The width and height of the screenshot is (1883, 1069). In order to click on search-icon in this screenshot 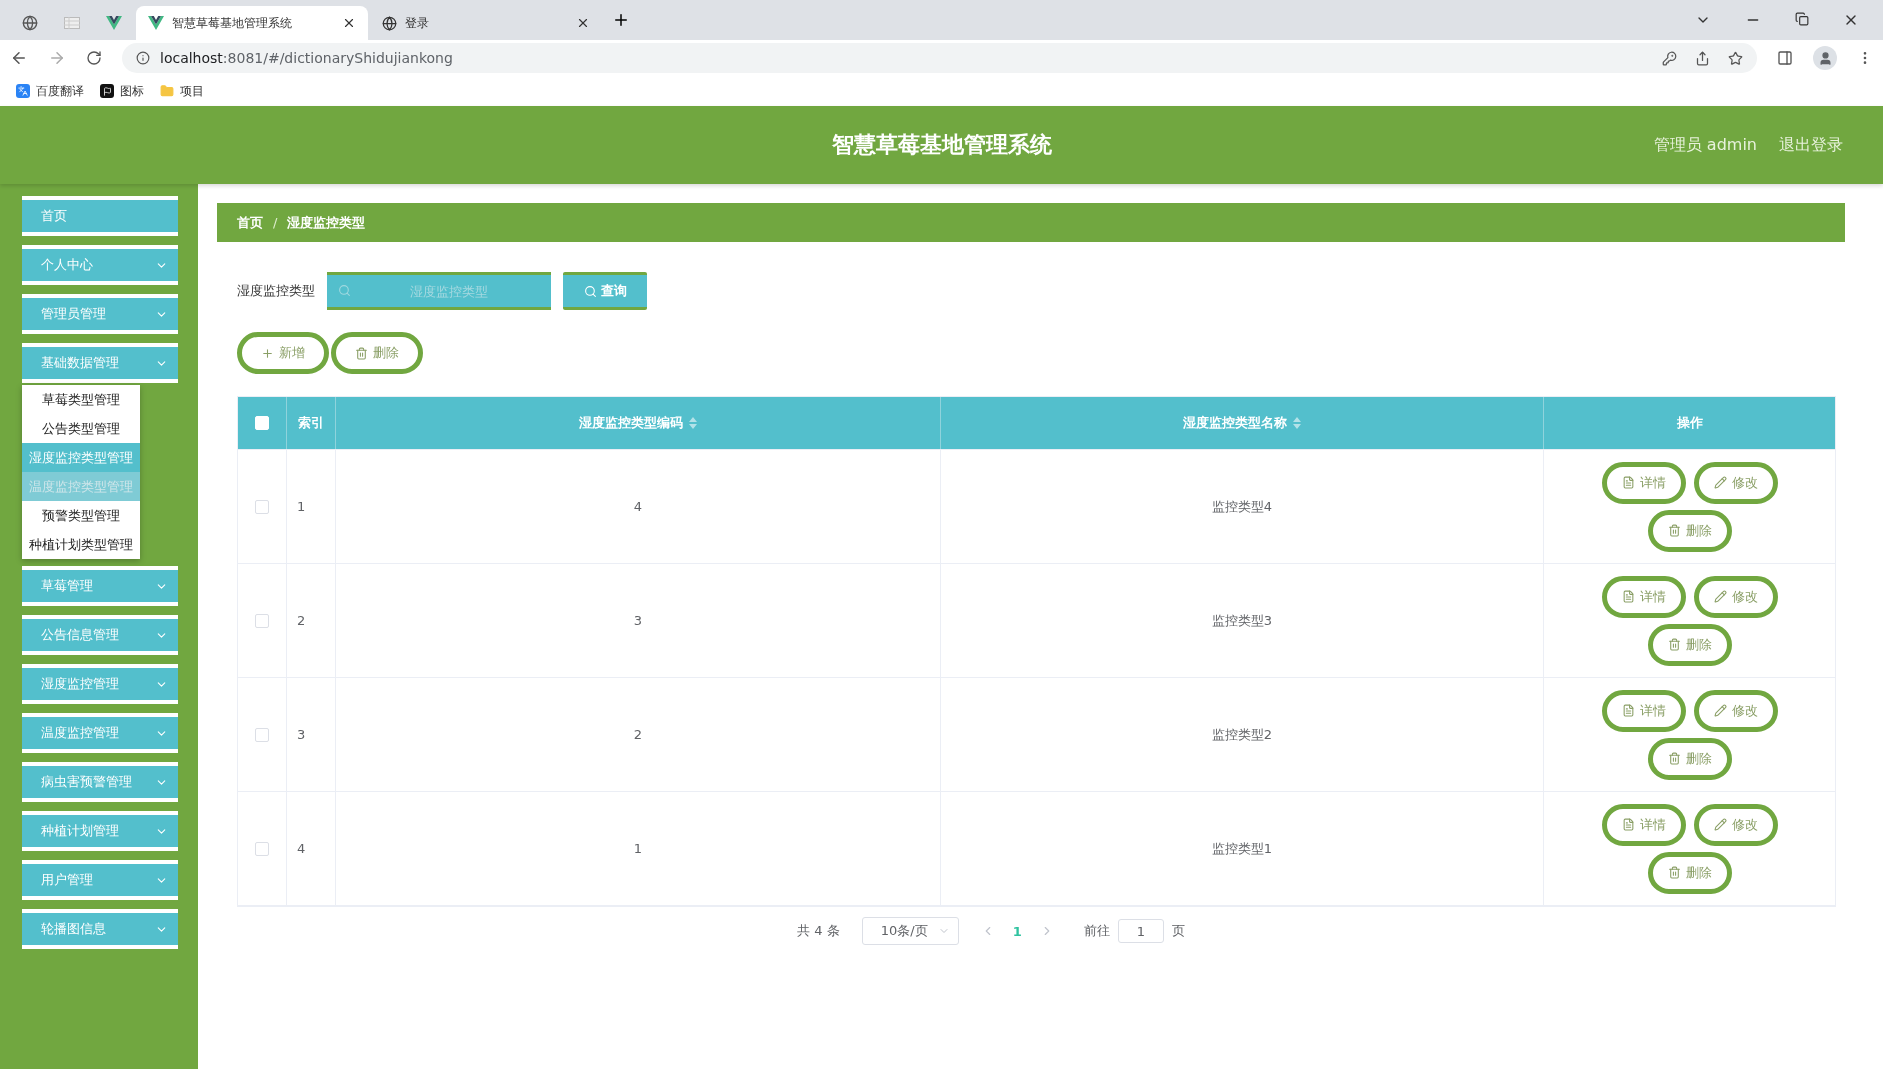, I will do `click(590, 291)`.